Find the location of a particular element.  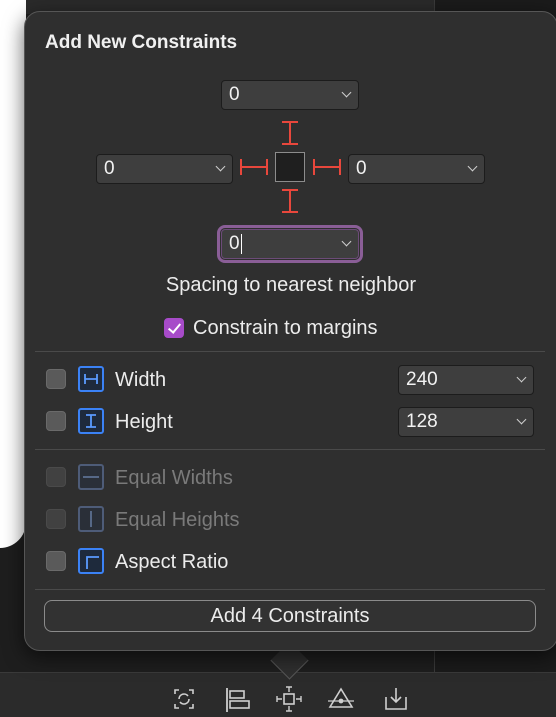

height-checkbox is located at coordinates (56, 421).